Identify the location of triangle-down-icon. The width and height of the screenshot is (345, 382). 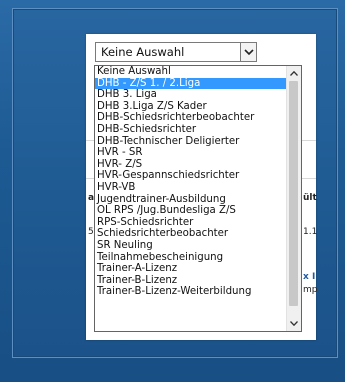
(294, 323).